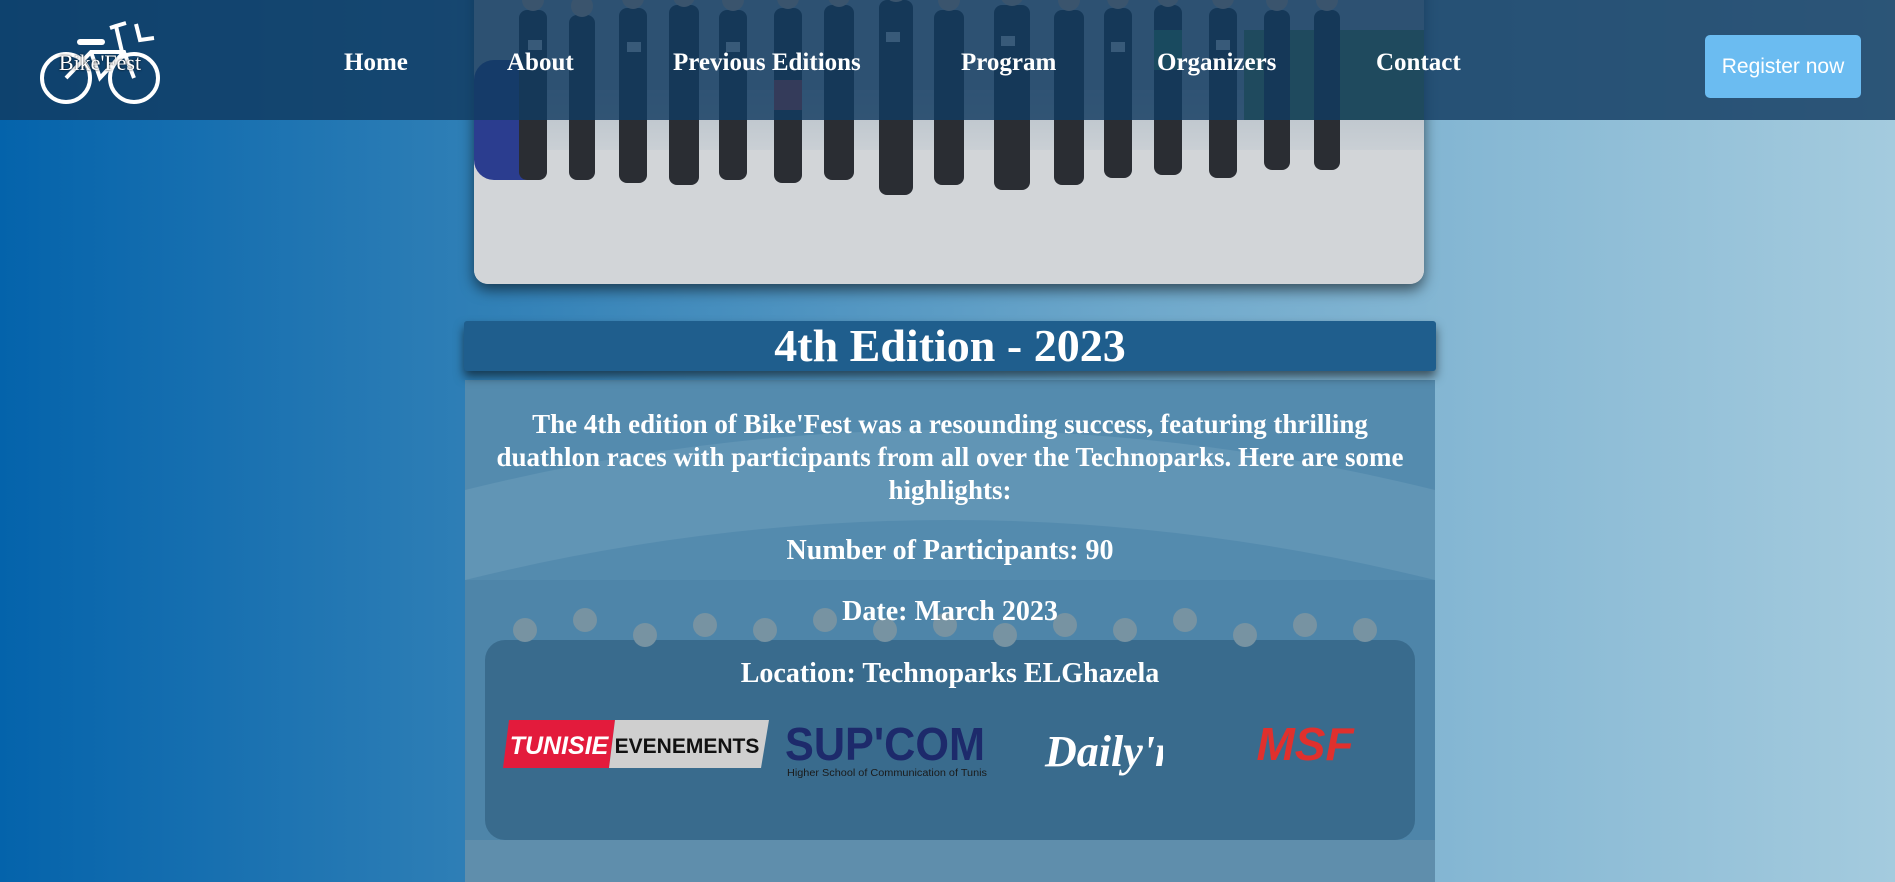 The image size is (1895, 882). Describe the element at coordinates (950, 550) in the screenshot. I see `participants-count: Number of Participants: 90` at that location.